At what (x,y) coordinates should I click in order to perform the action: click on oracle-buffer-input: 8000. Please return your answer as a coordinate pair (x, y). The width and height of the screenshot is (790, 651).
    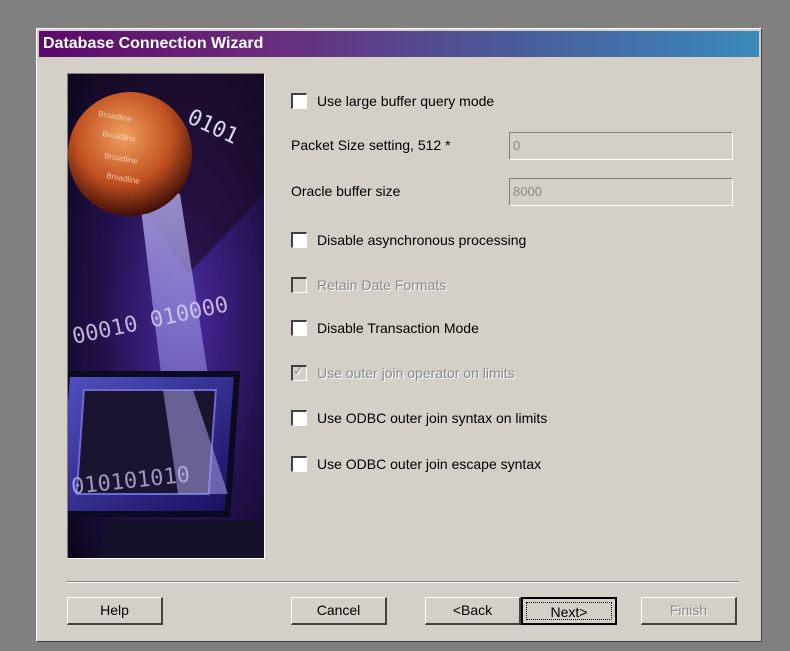
    Looking at the image, I should click on (621, 192).